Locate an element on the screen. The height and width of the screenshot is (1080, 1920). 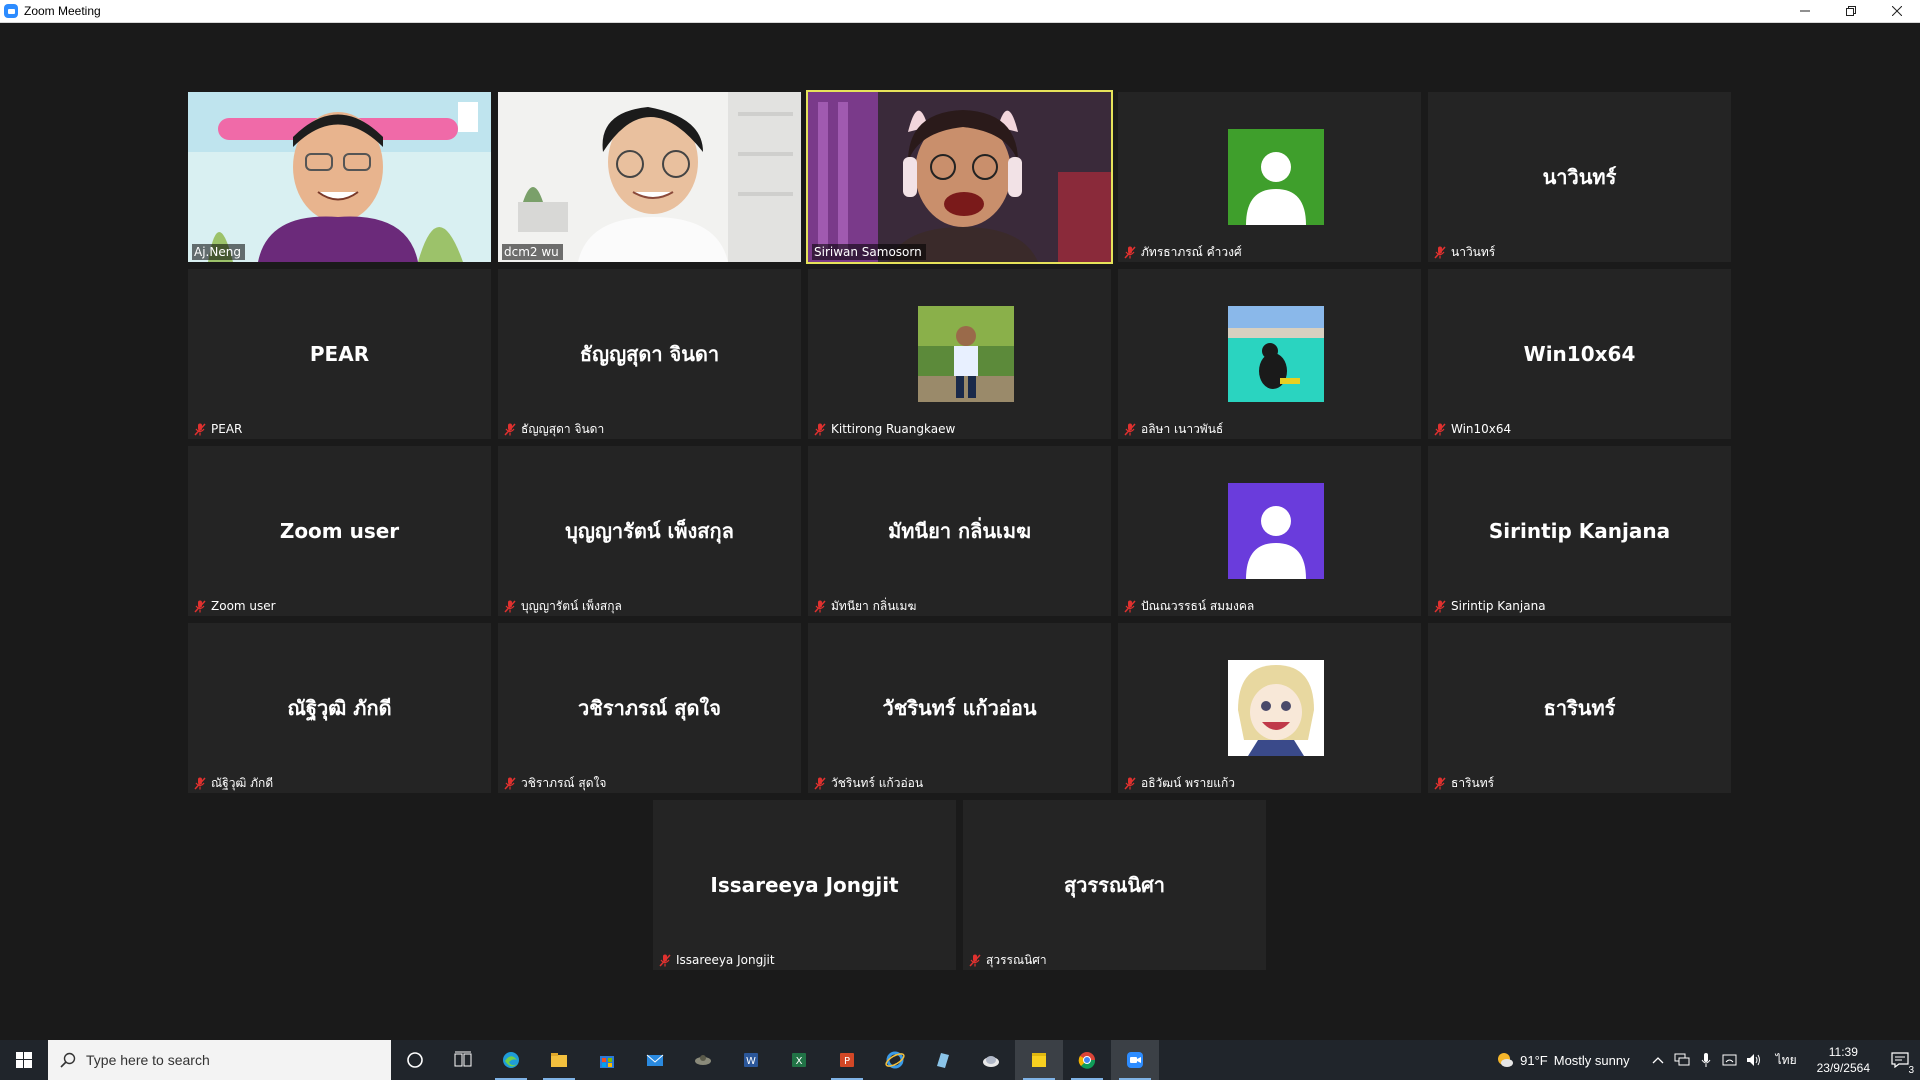
participant-tile: อลิษา เนาวพันธ์ is located at coordinates (1269, 354).